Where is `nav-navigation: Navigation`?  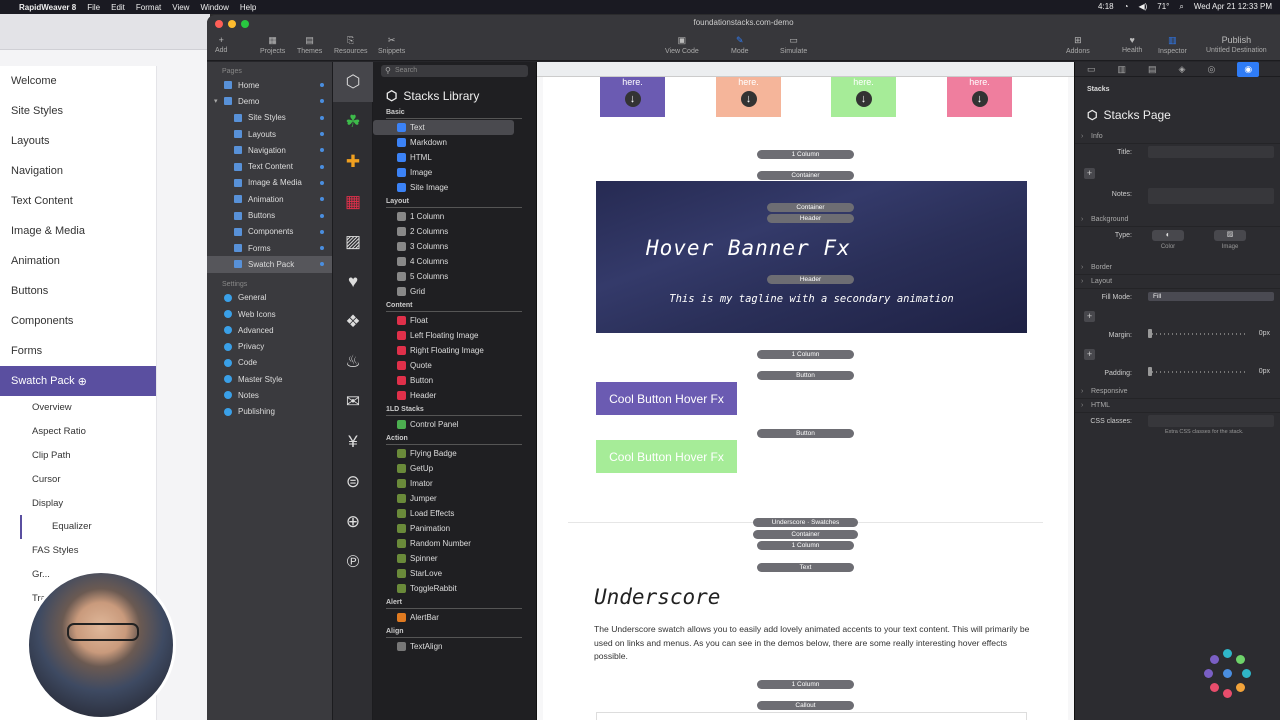
nav-navigation: Navigation is located at coordinates (78, 171).